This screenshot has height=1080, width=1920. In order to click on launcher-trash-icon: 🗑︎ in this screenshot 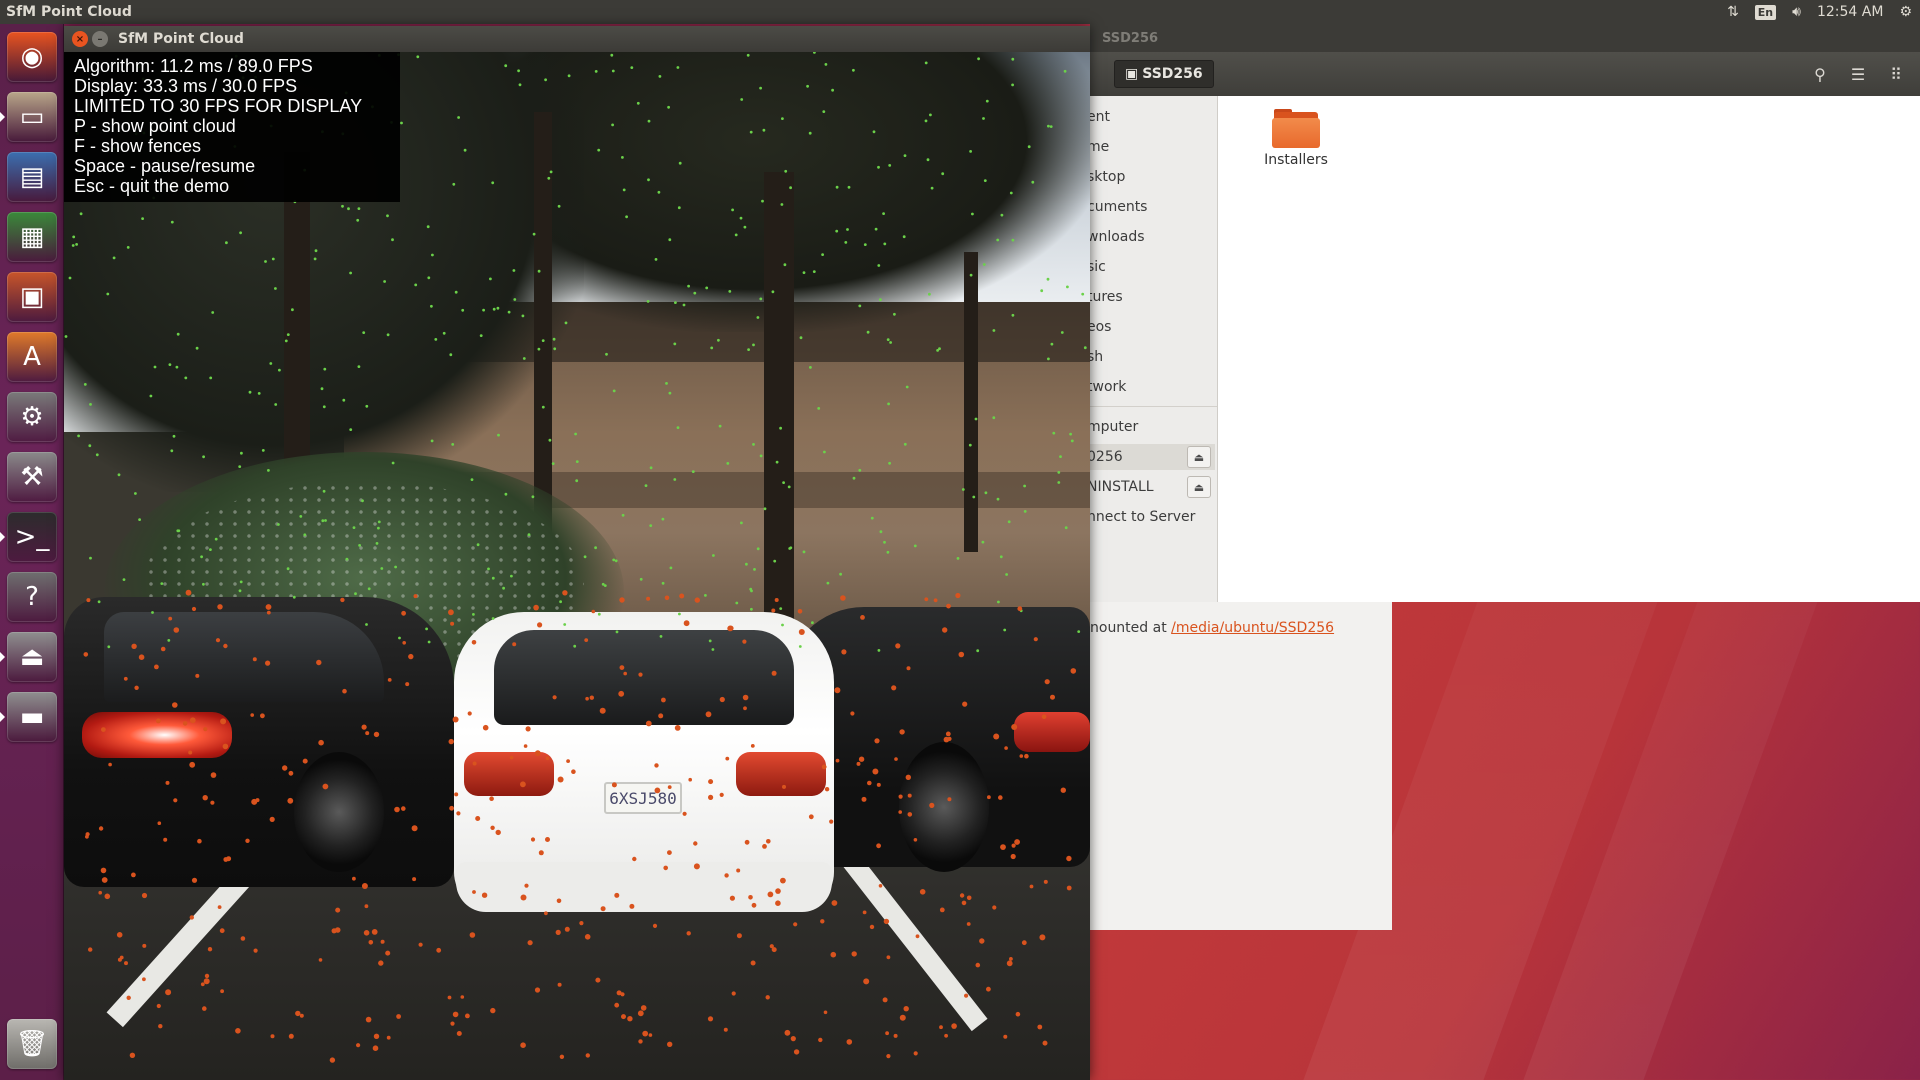, I will do `click(32, 1044)`.